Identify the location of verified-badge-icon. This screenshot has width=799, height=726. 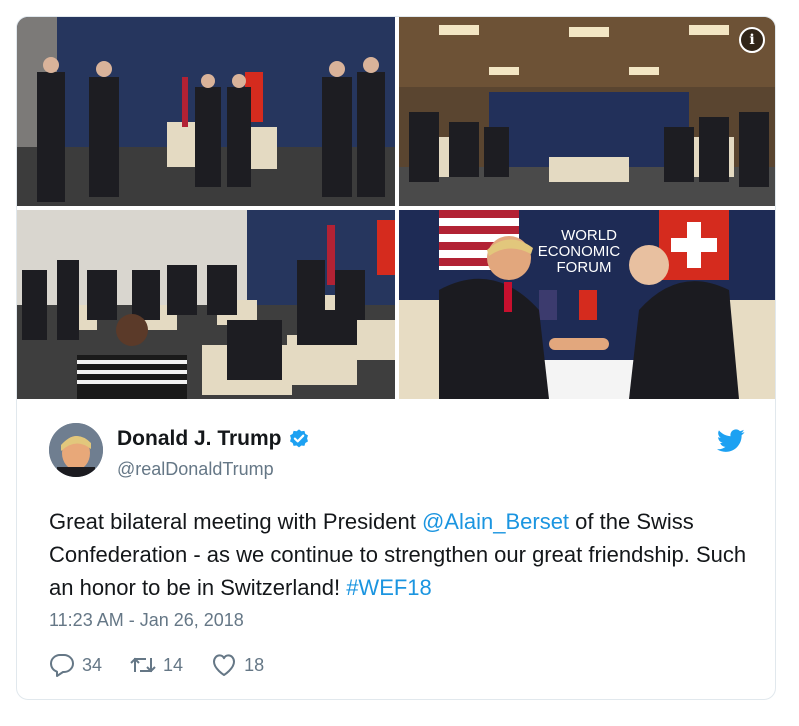
(298, 438).